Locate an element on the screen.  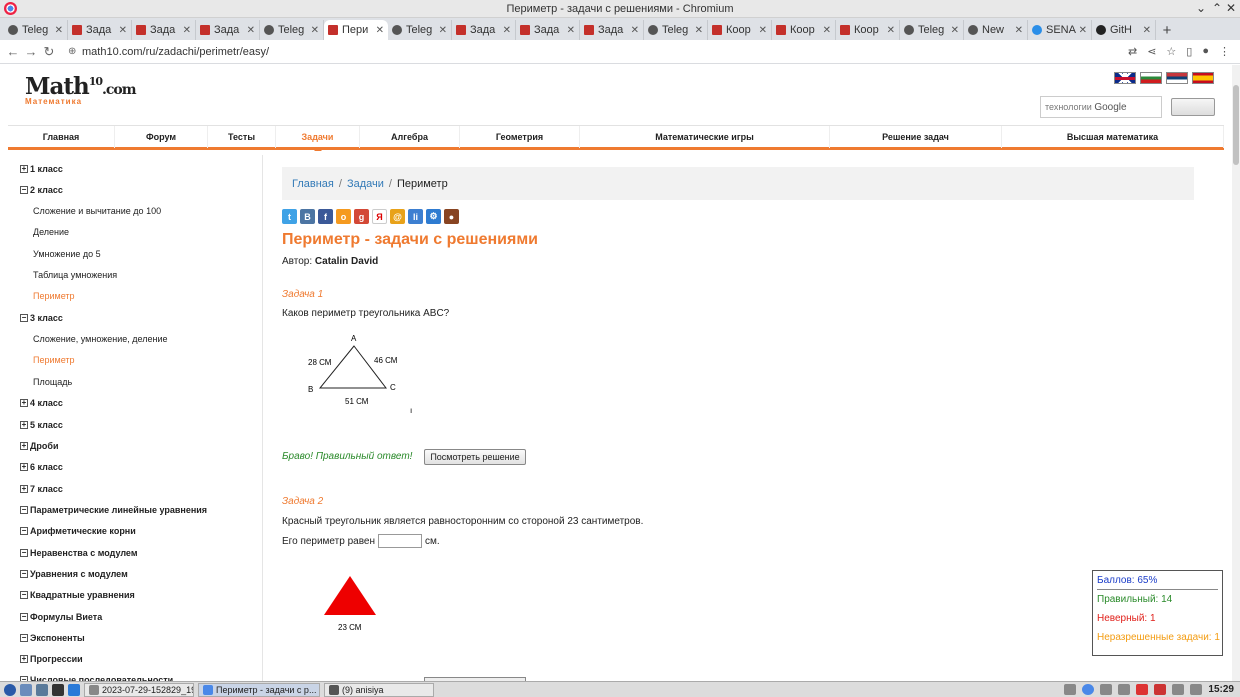
site-logo: Math10.com Математика is located at coordinates (81, 89).